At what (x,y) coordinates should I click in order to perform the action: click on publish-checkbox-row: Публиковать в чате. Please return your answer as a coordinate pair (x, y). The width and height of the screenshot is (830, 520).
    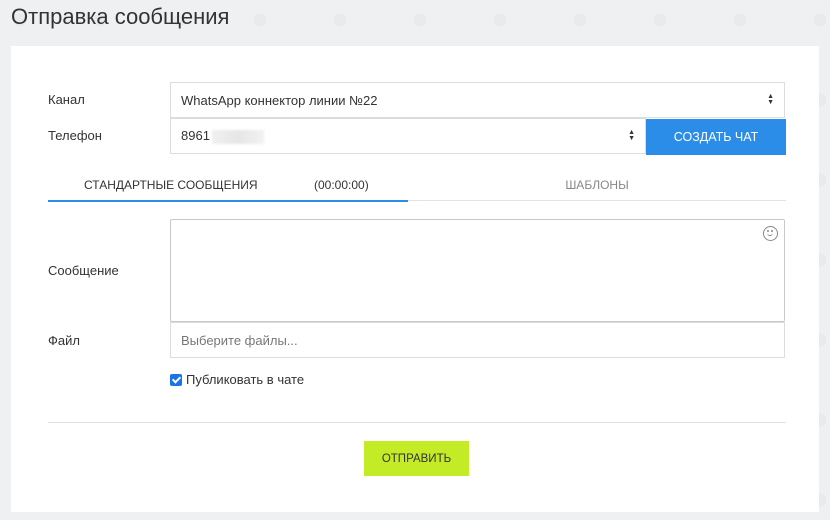
    Looking at the image, I should click on (237, 379).